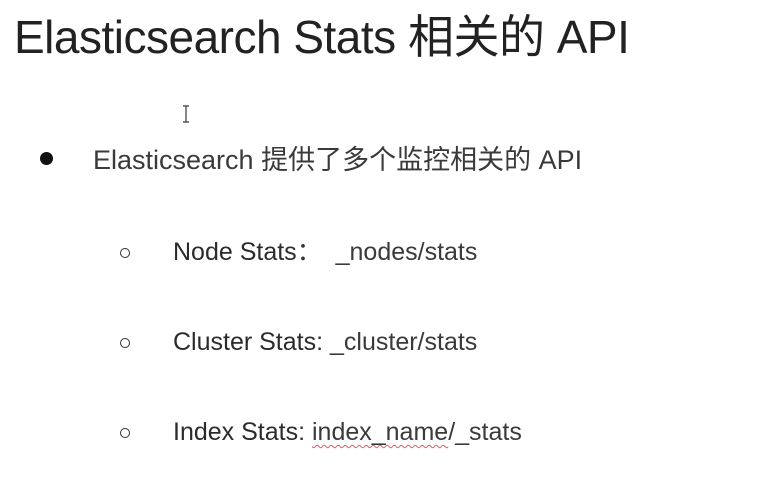 This screenshot has width=784, height=482. Describe the element at coordinates (245, 342) in the screenshot. I see `item-label: Cluster Stats` at that location.